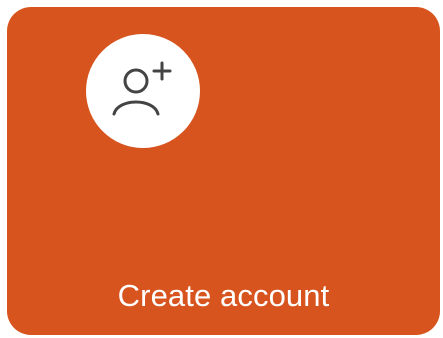  What do you see at coordinates (142, 88) in the screenshot?
I see `add-user-icon` at bounding box center [142, 88].